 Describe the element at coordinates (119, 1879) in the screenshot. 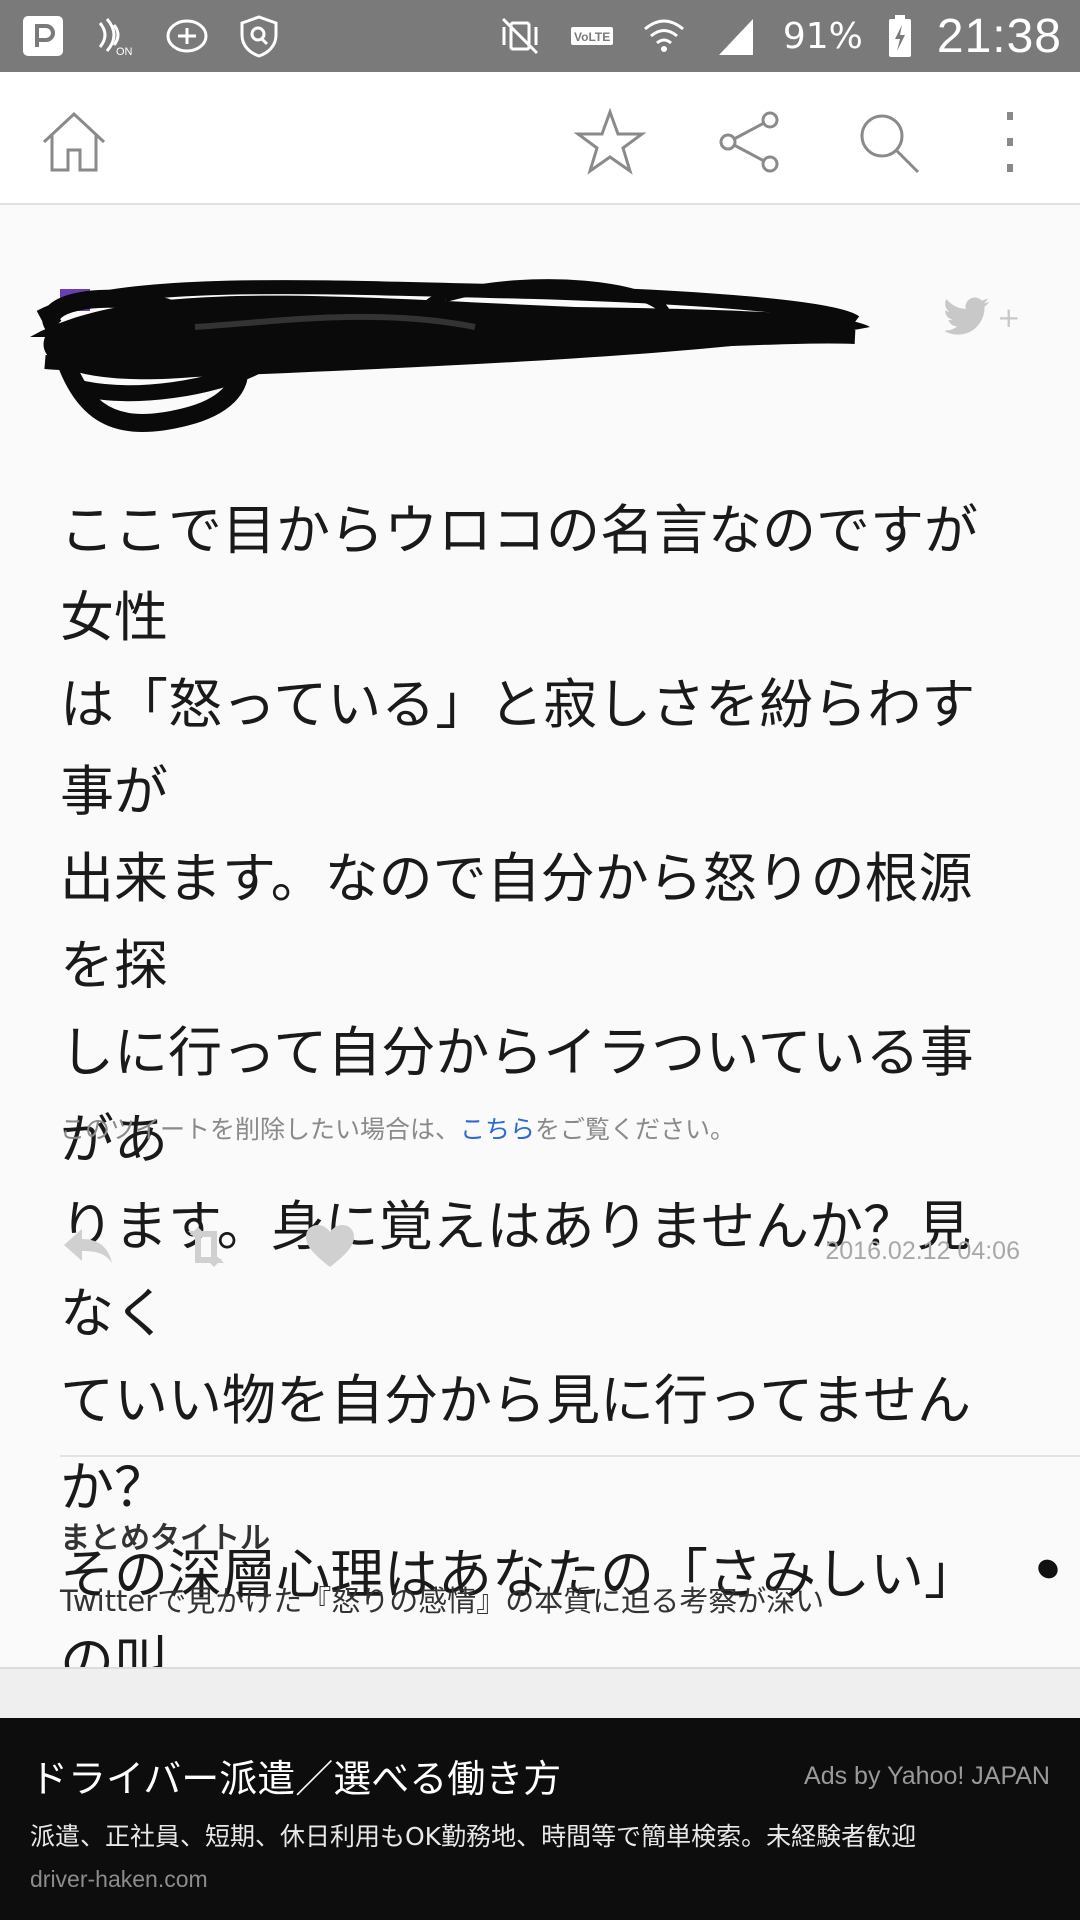

I see `ad-url: driver-haken.com` at that location.